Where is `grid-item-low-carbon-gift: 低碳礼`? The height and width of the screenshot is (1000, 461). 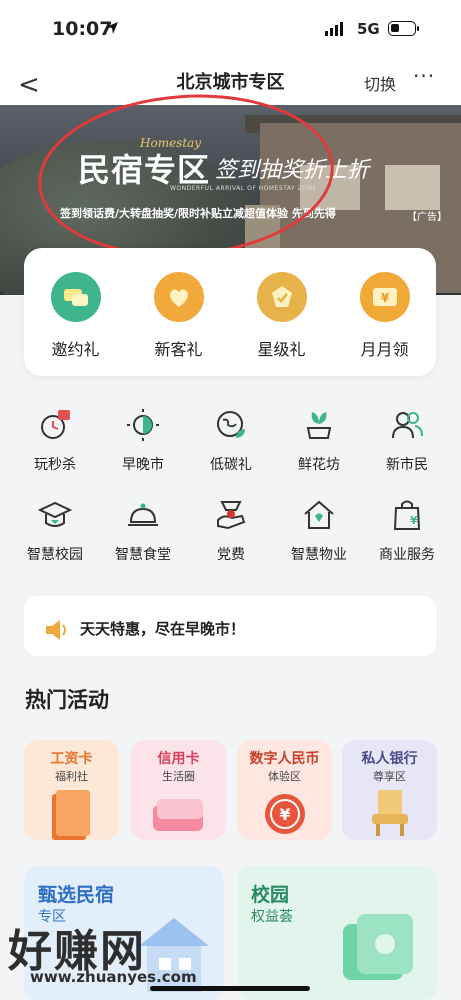
grid-item-low-carbon-gift: 低碳礼 is located at coordinates (231, 441).